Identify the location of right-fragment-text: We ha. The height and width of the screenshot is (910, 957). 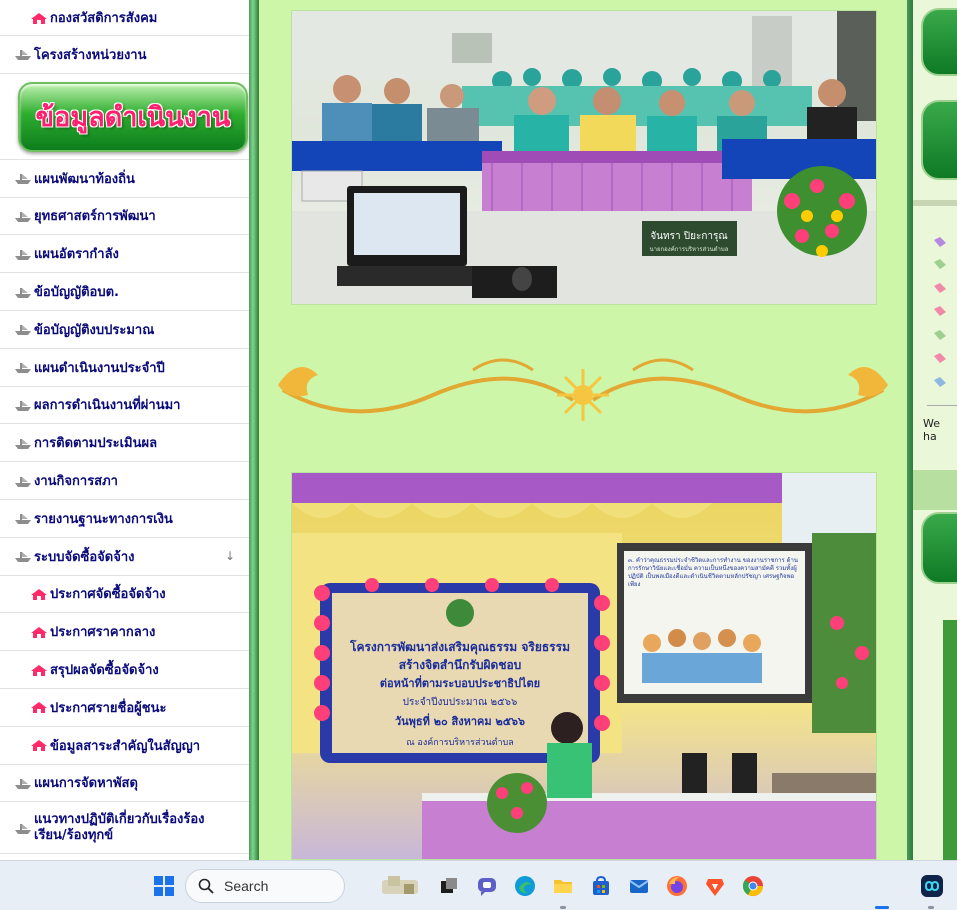
(931, 430).